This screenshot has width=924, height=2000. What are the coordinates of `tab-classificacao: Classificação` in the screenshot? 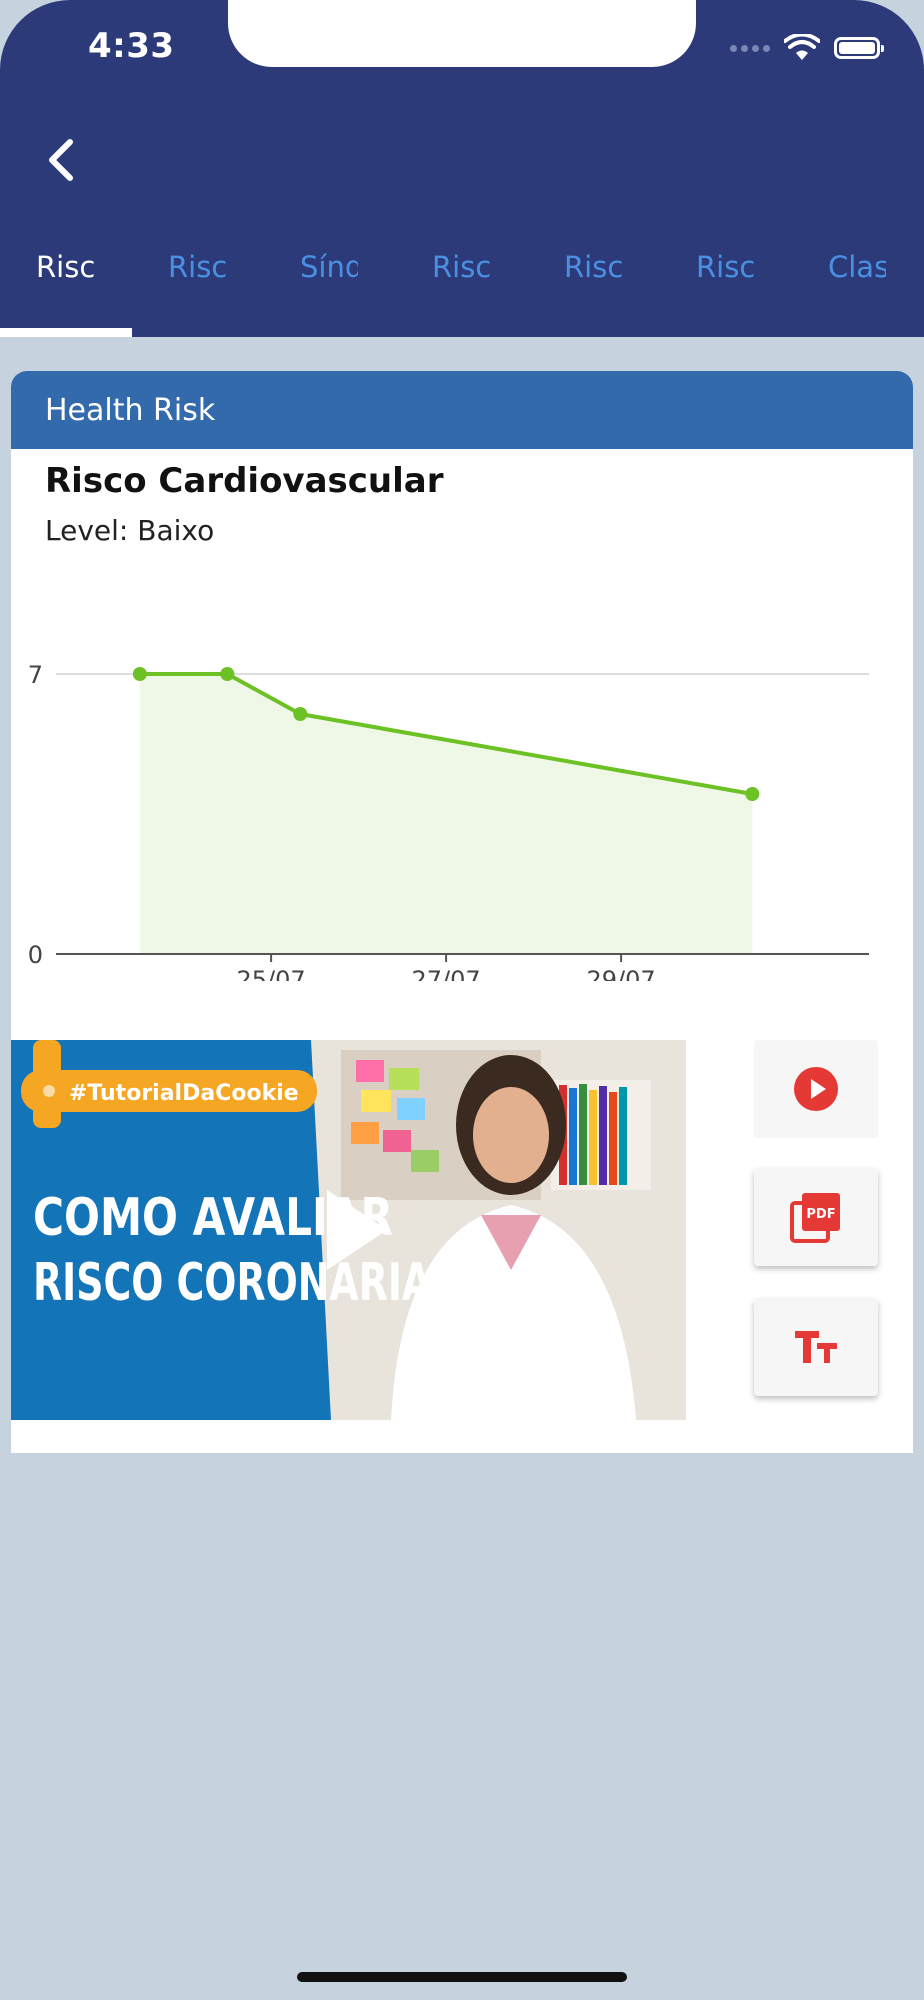 It's located at (876, 293).